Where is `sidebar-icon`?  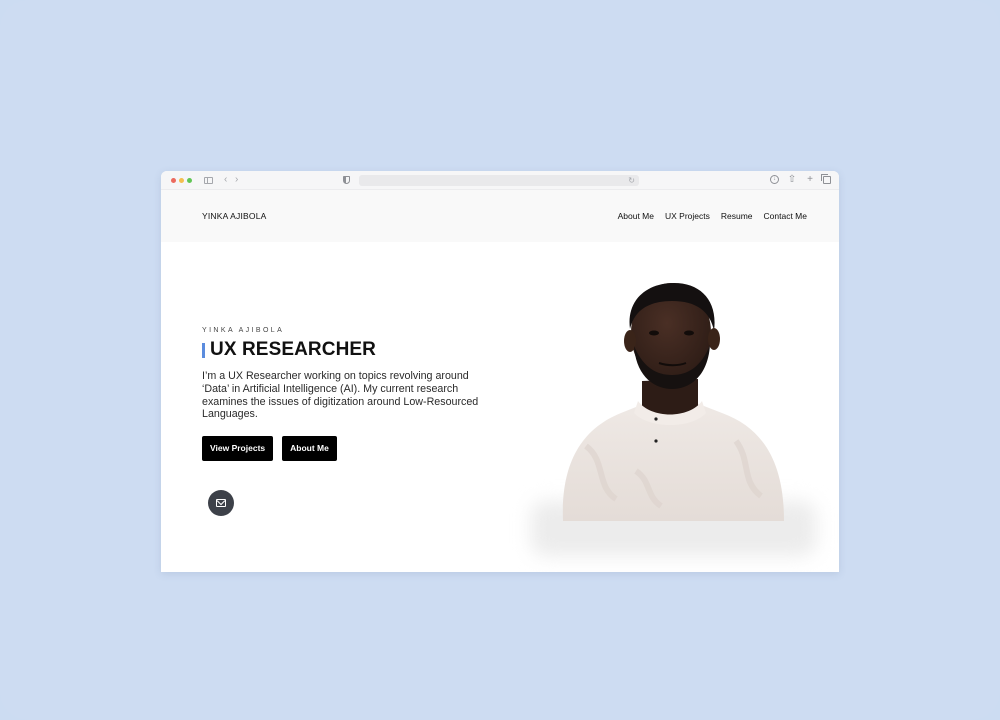
sidebar-icon is located at coordinates (208, 180).